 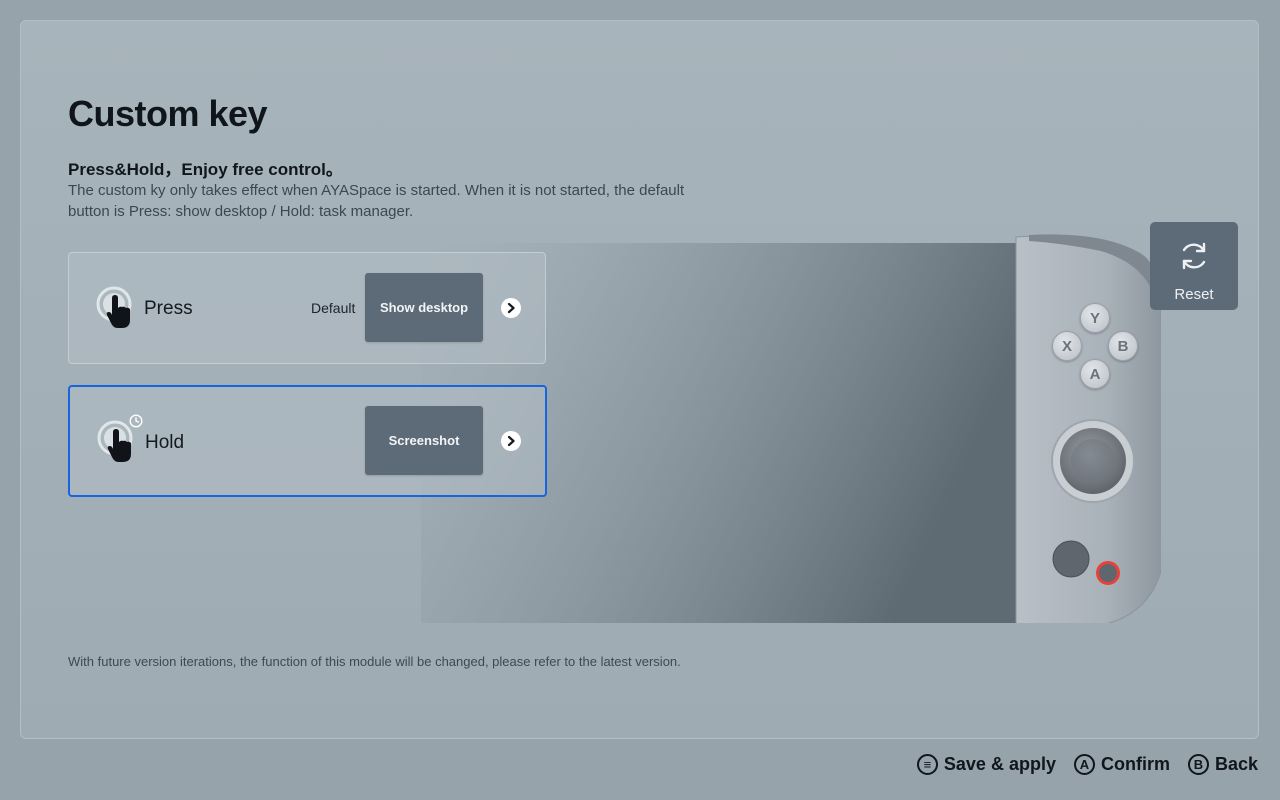 What do you see at coordinates (1084, 764) in the screenshot?
I see `a-button-icon: A` at bounding box center [1084, 764].